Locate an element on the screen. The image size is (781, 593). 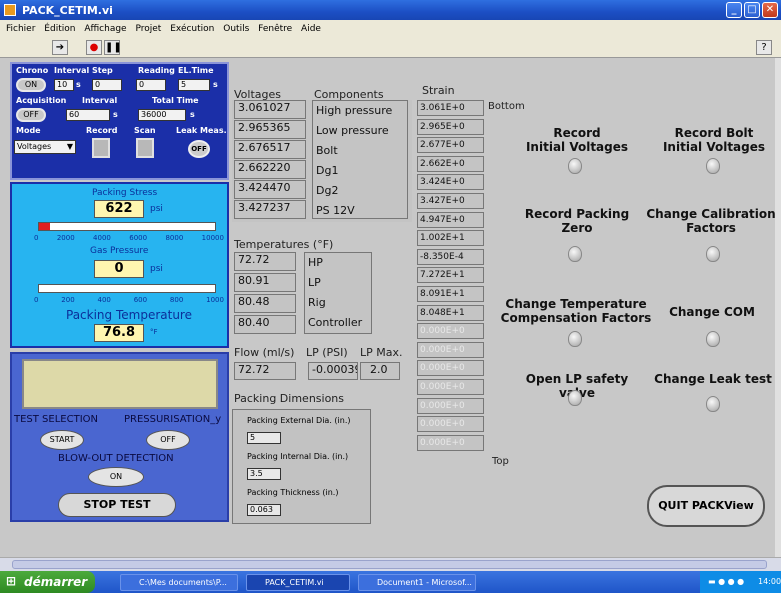
stress-tick: 2000 is located at coordinates (65, 238).